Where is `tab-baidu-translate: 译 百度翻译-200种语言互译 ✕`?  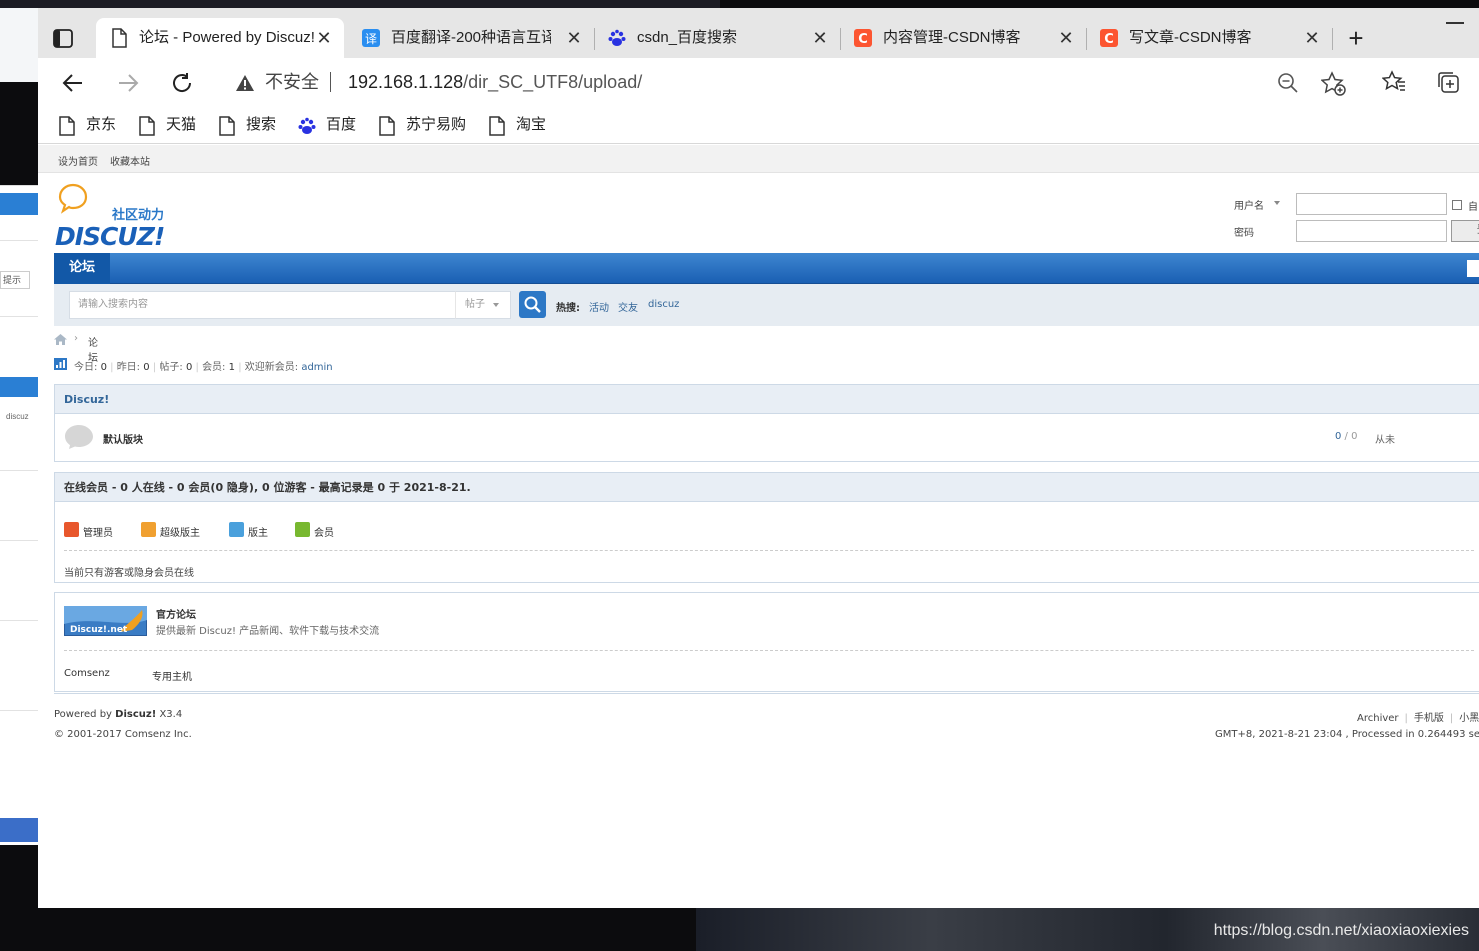
tab-baidu-translate: 译 百度翻译-200种语言互译 ✕ is located at coordinates (471, 38).